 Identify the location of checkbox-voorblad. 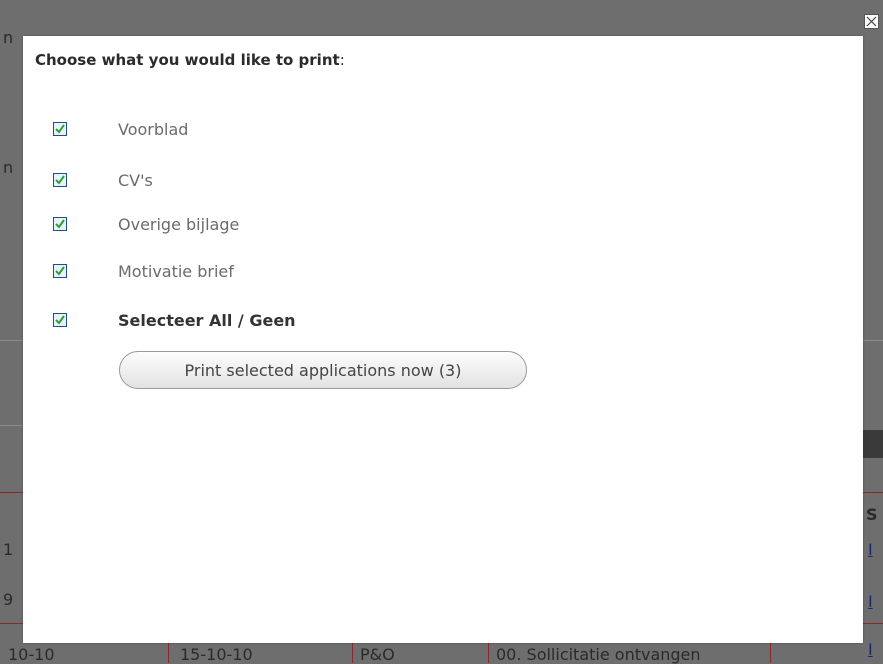
(60, 129).